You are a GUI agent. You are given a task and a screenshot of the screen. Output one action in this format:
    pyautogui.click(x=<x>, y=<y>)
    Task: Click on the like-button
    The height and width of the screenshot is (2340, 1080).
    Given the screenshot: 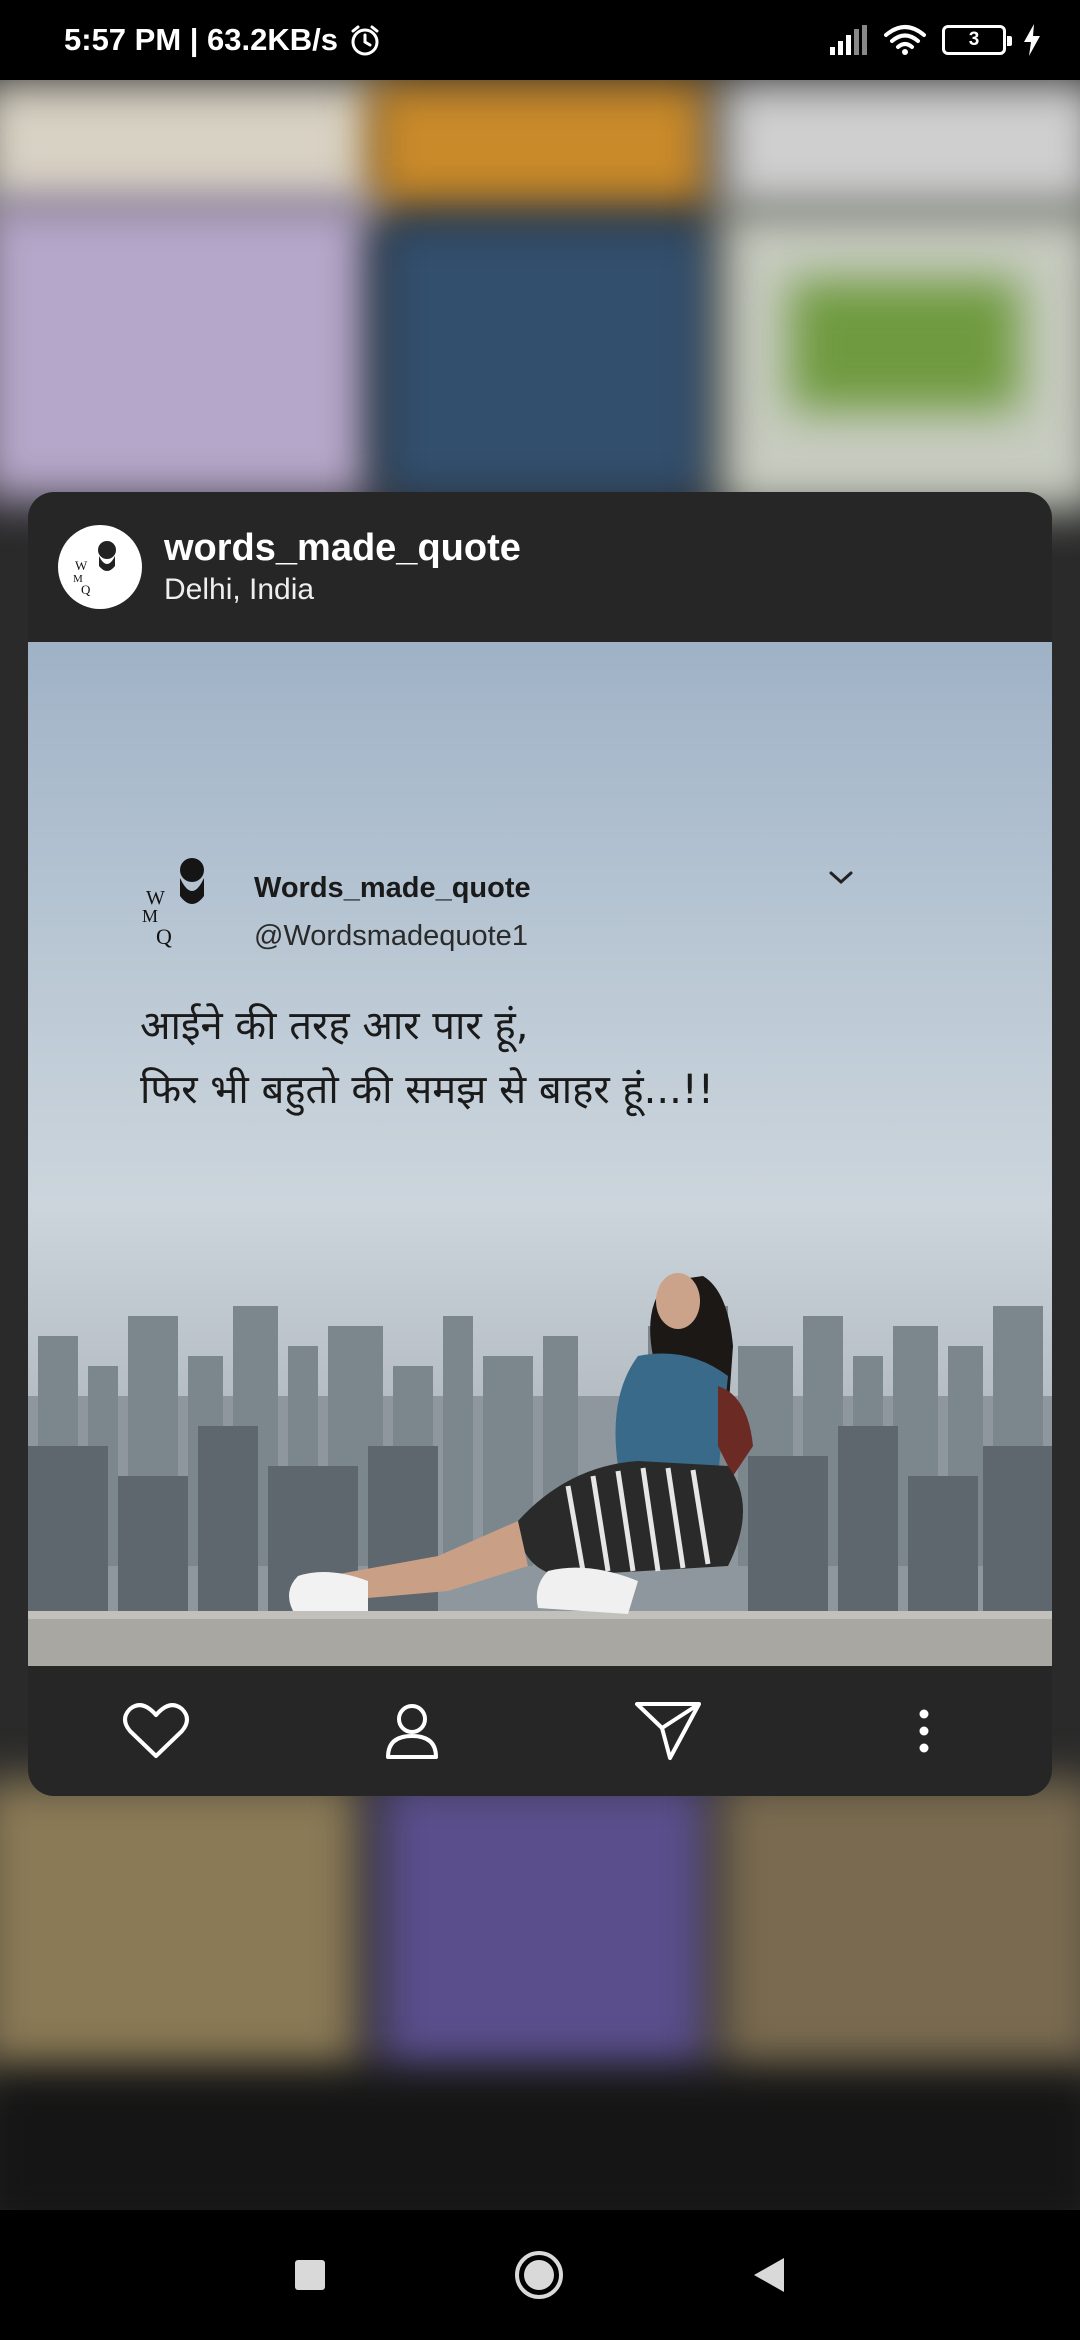 What is the action you would take?
    pyautogui.click(x=156, y=1731)
    